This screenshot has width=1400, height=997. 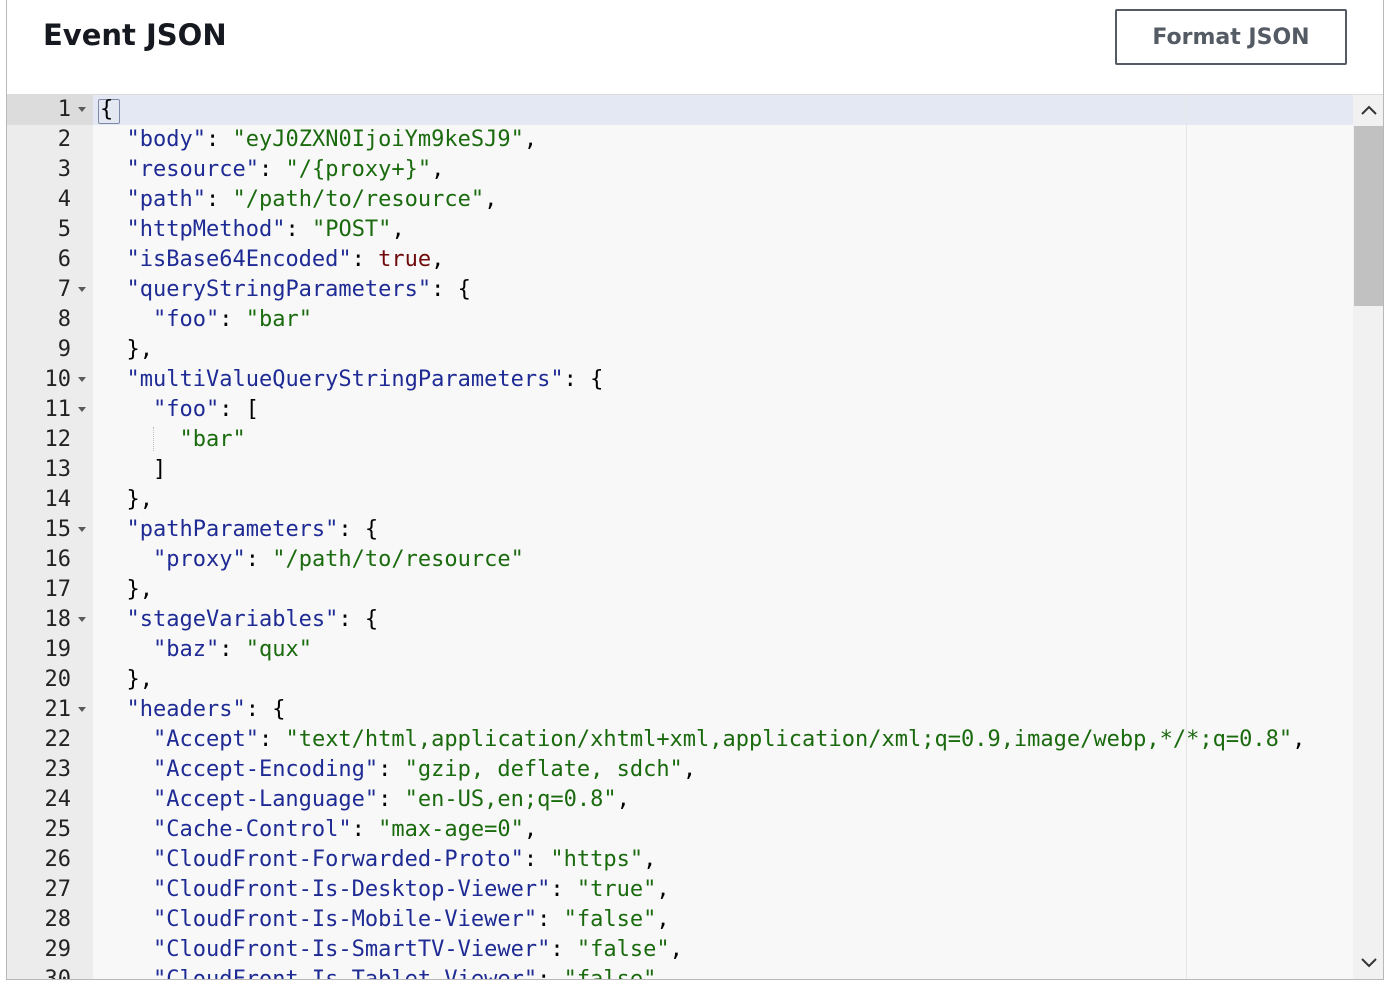 I want to click on code-line: 5 "httpMethod": "POST",, so click(x=680, y=230).